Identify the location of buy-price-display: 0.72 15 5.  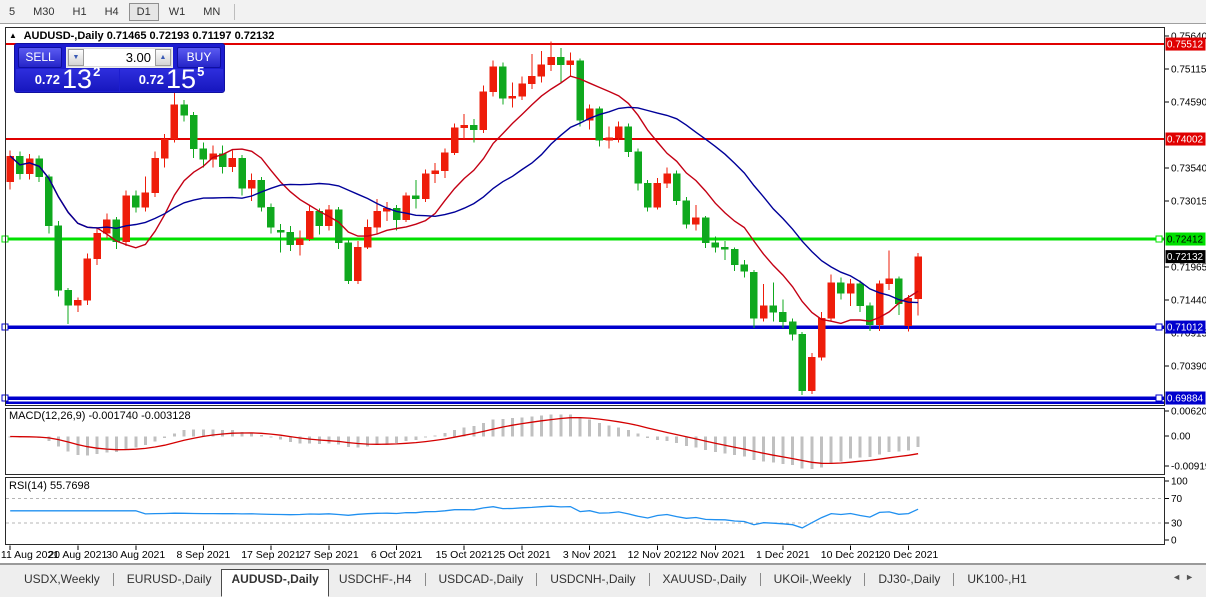
(171, 79).